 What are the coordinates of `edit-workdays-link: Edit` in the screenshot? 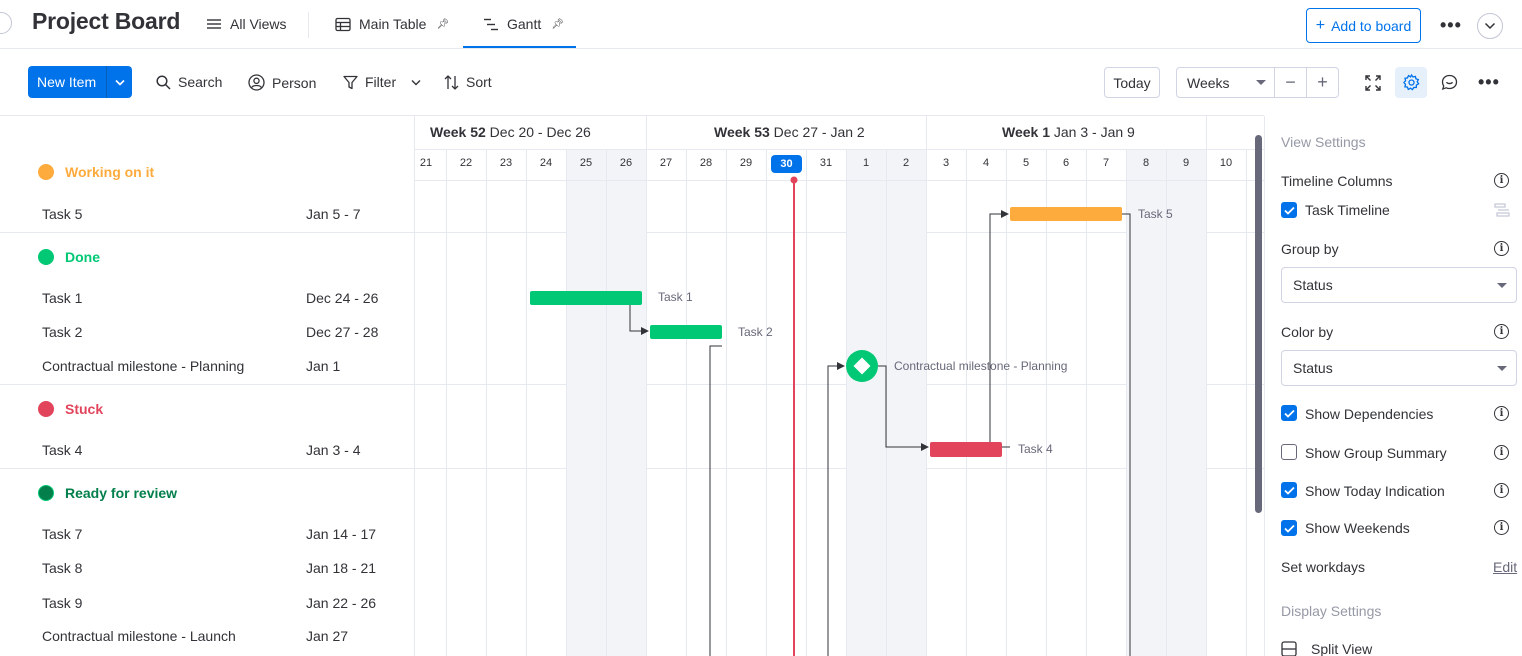 It's located at (1505, 567).